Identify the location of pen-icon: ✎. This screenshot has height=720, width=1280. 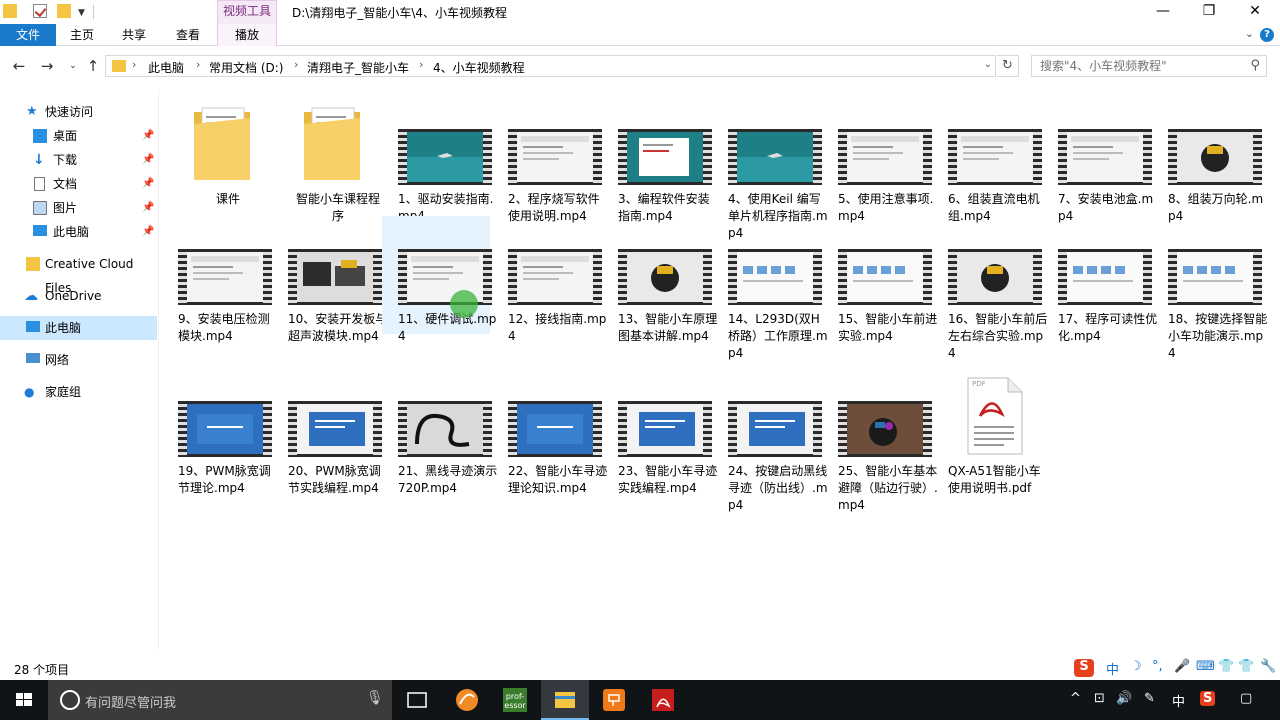
(1149, 698).